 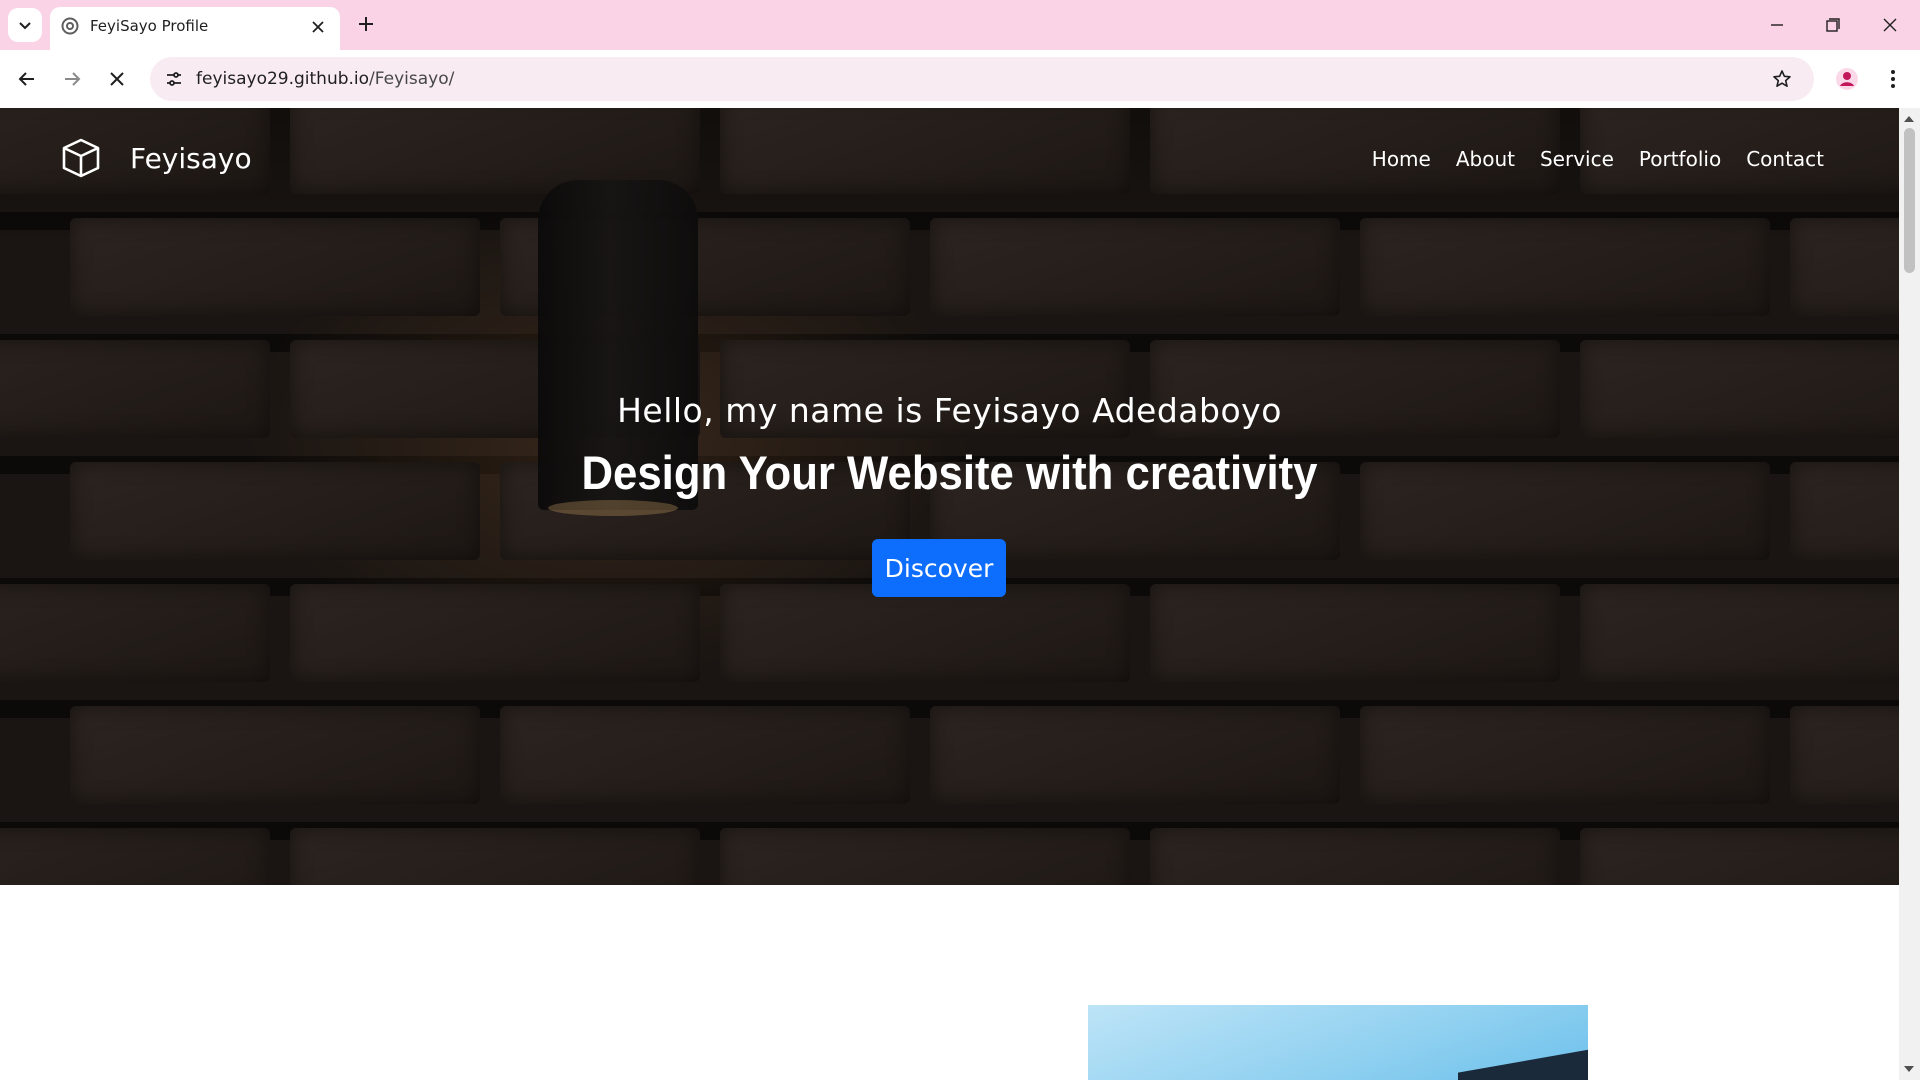 What do you see at coordinates (1401, 159) in the screenshot?
I see `nav-home: Home` at bounding box center [1401, 159].